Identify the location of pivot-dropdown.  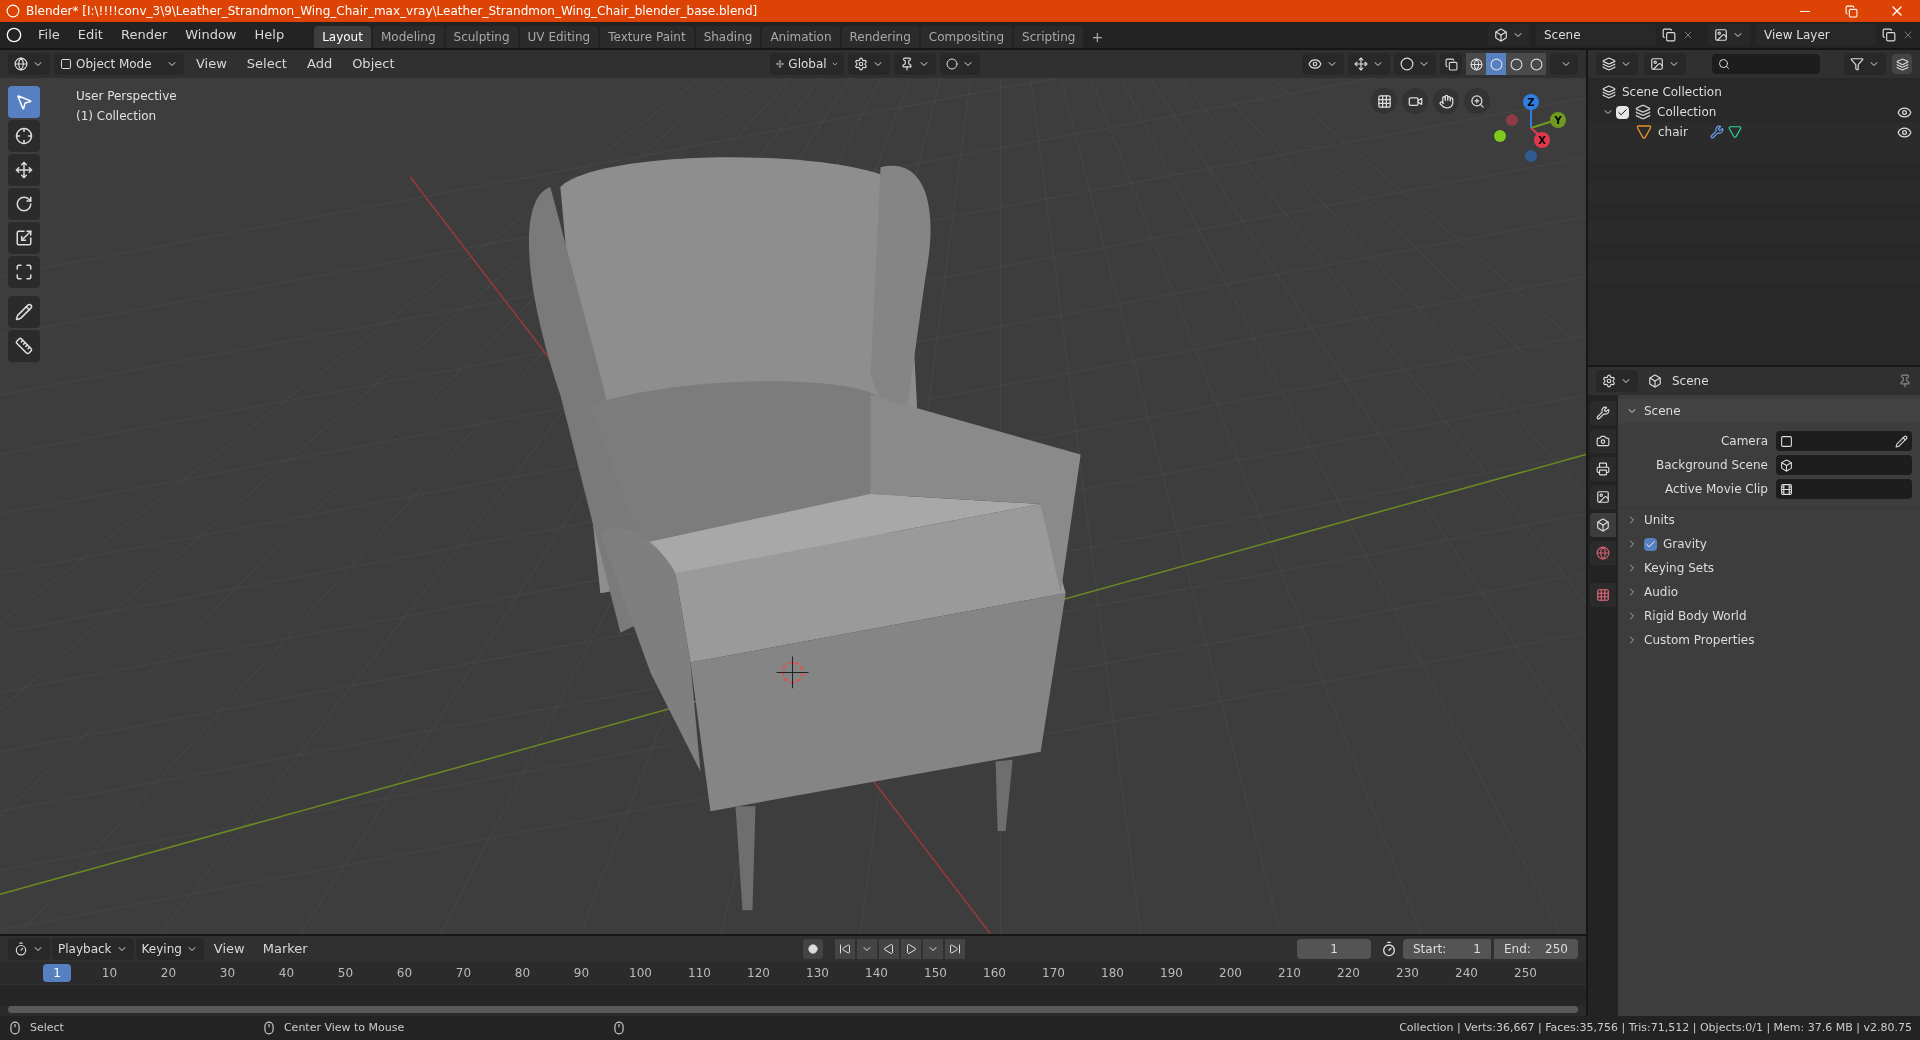
(869, 64).